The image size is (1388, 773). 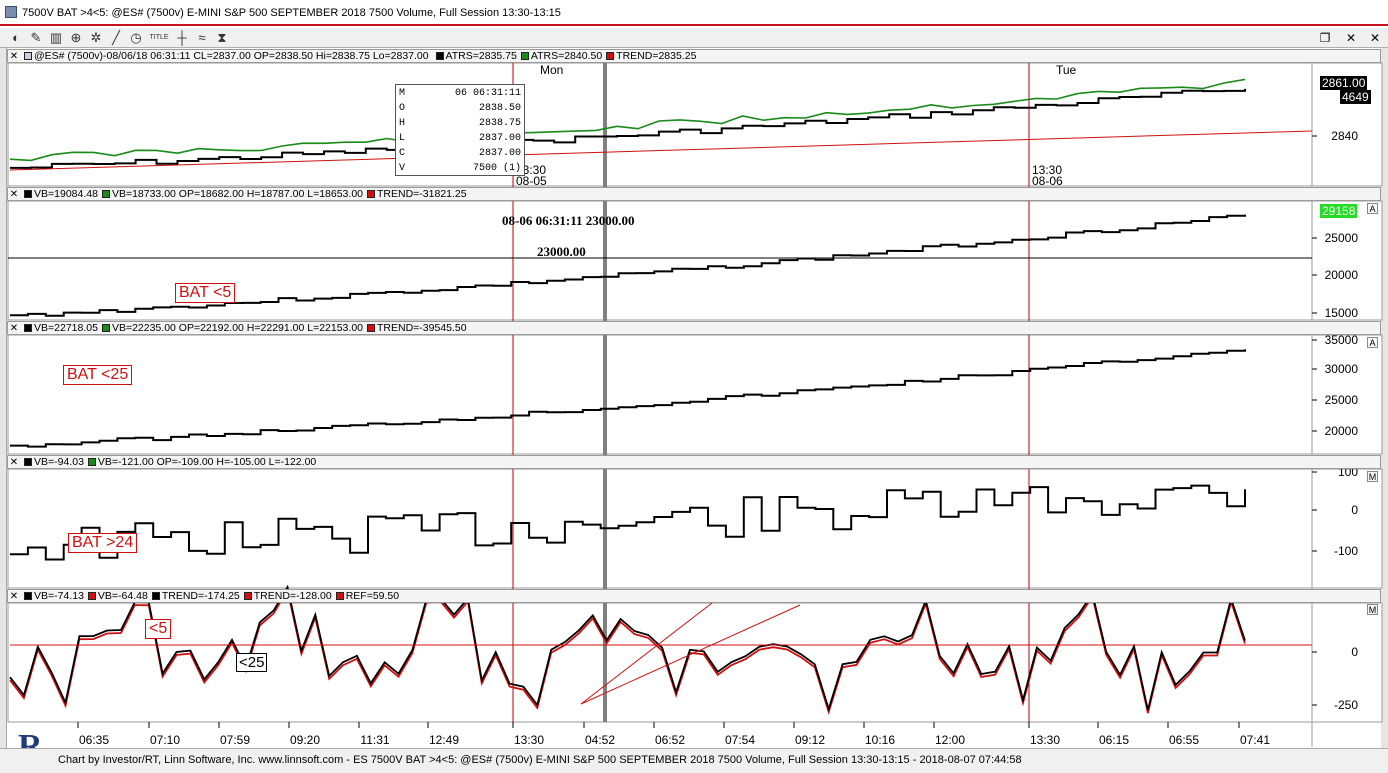 What do you see at coordinates (1342, 369) in the screenshot?
I see `axis-tick-label: 30000` at bounding box center [1342, 369].